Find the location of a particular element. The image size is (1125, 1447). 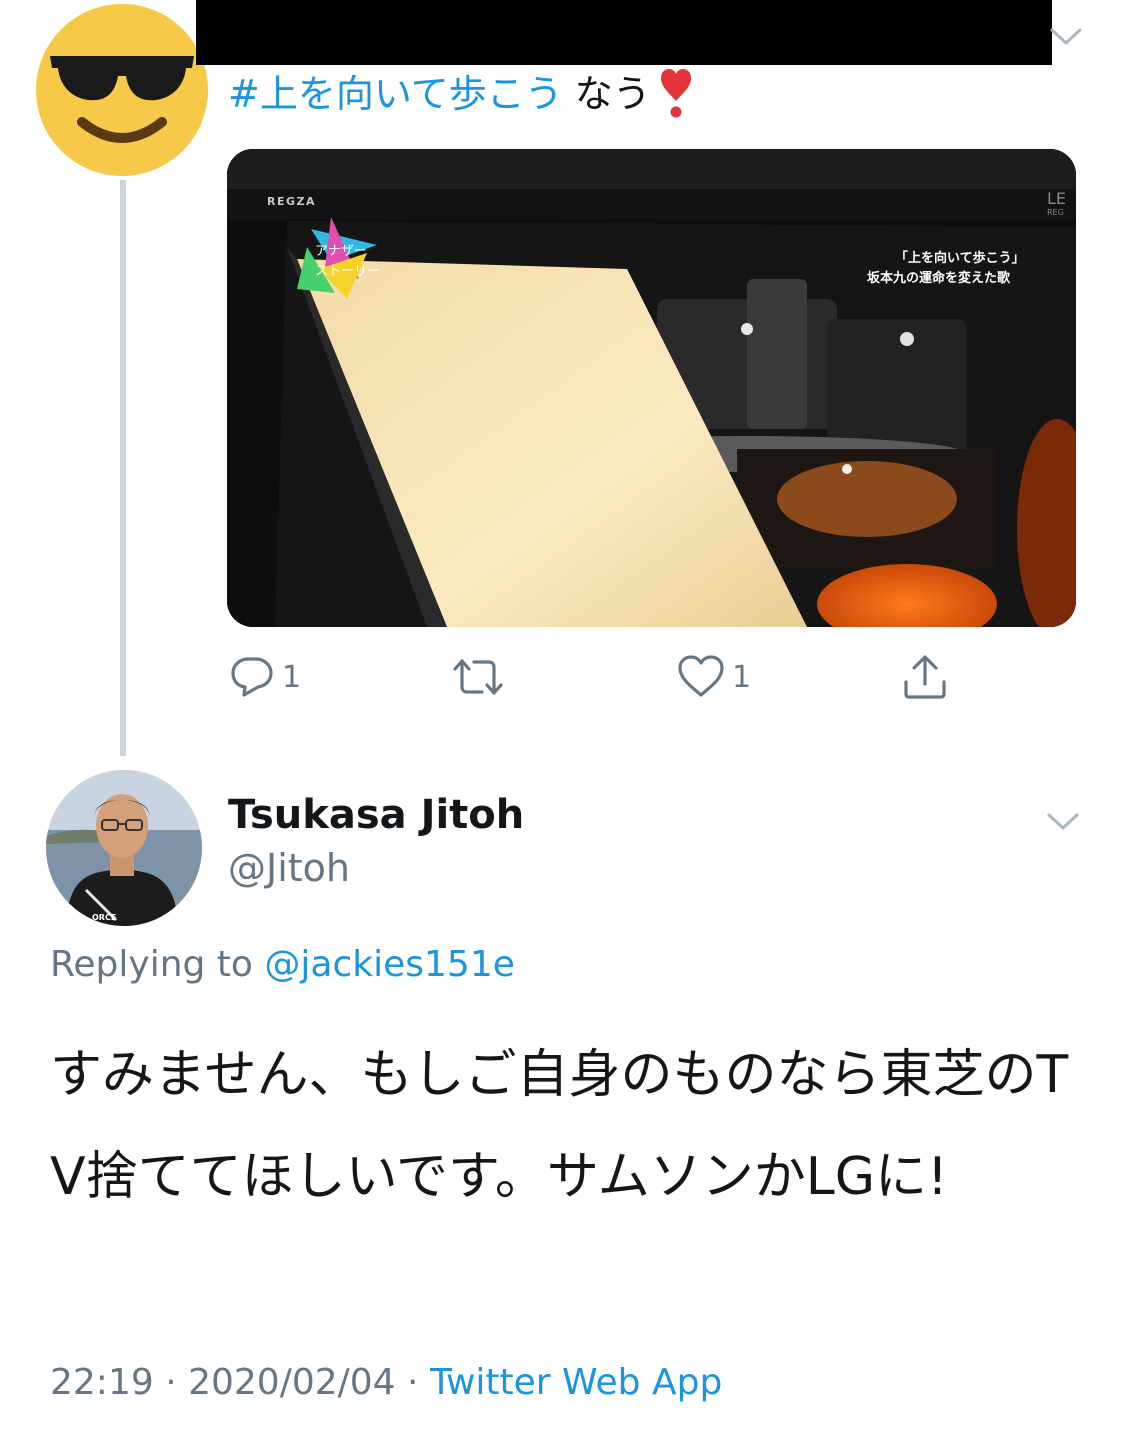

profile-photo: ORCE is located at coordinates (124, 848).